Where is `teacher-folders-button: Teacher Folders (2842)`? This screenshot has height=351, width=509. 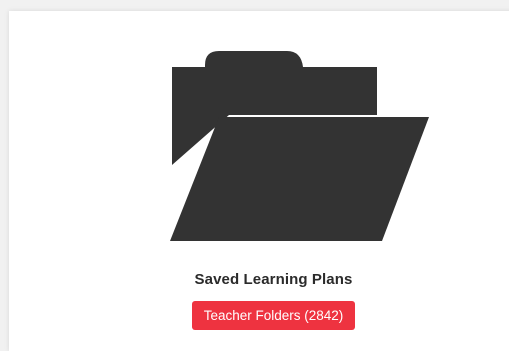 teacher-folders-button: Teacher Folders (2842) is located at coordinates (273, 315).